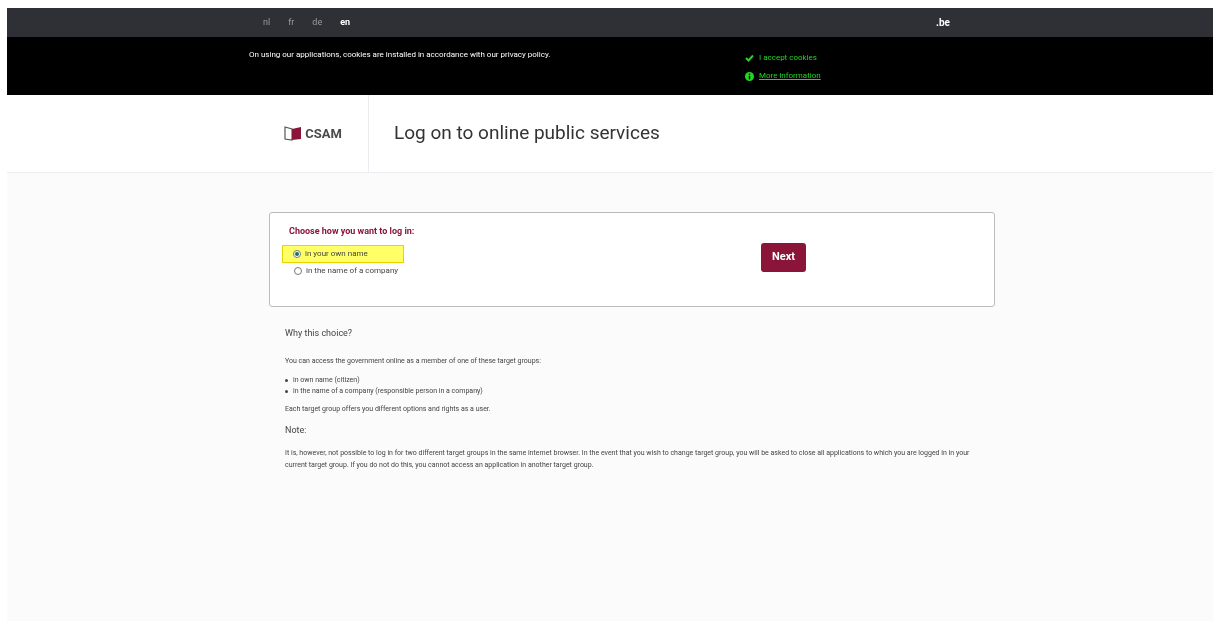  Describe the element at coordinates (293, 133) in the screenshot. I see `logo-icon` at that location.